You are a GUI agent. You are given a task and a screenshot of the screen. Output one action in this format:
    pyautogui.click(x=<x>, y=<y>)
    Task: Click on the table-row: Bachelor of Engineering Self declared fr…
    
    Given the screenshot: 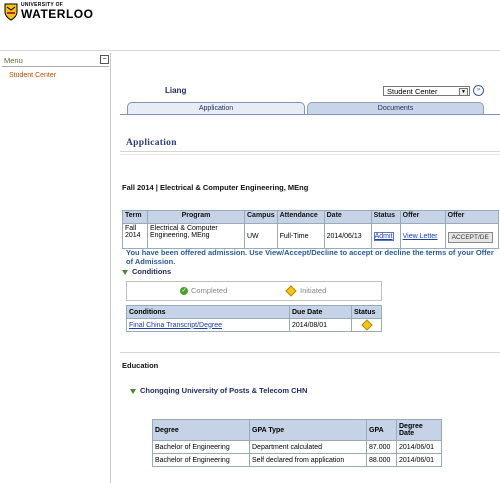 What is the action you would take?
    pyautogui.click(x=297, y=460)
    